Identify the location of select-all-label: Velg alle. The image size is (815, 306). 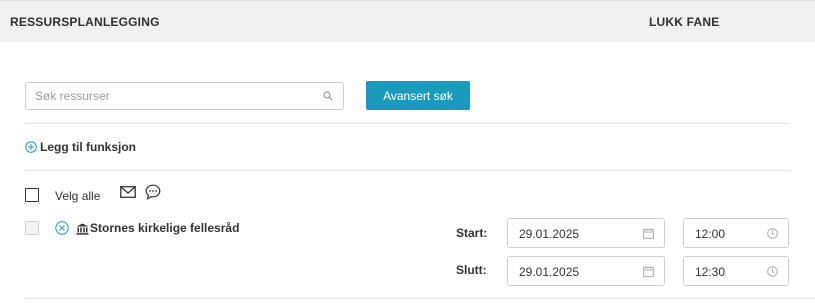
(78, 196).